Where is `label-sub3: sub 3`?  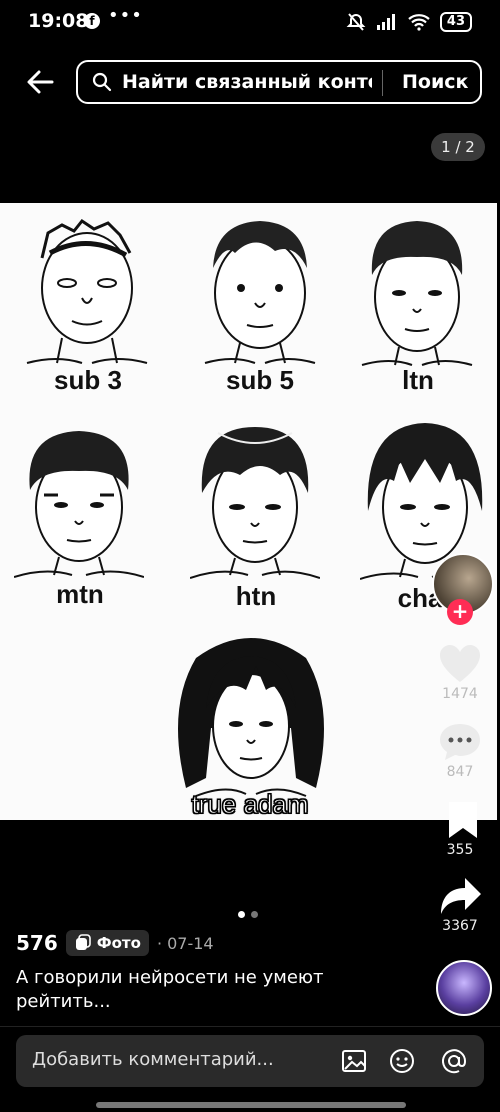 label-sub3: sub 3 is located at coordinates (88, 380).